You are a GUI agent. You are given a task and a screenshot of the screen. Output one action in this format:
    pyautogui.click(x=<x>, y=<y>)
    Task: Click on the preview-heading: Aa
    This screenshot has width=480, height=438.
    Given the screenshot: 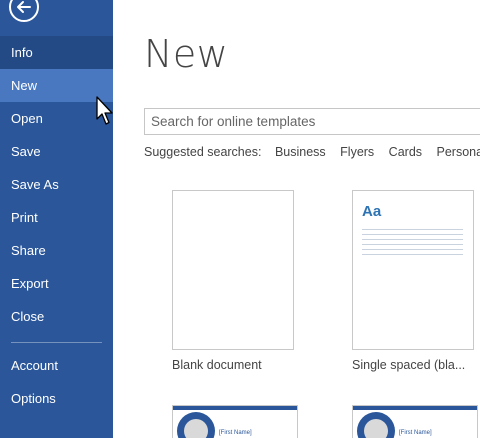 What is the action you would take?
    pyautogui.click(x=372, y=211)
    